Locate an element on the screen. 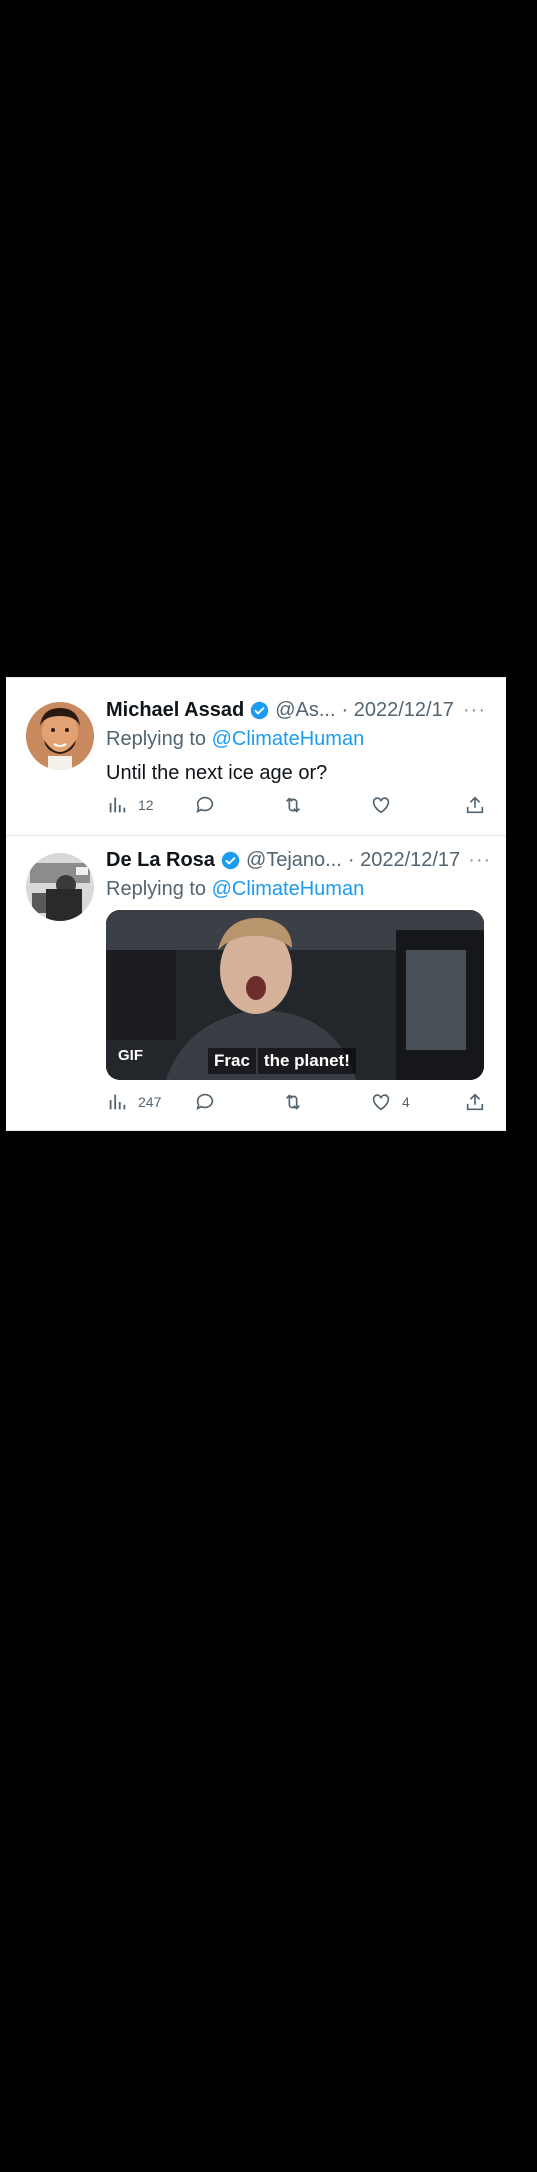  tweet-header: Michael Assad @As... · 2022/12/17 ··· is located at coordinates (296, 710).